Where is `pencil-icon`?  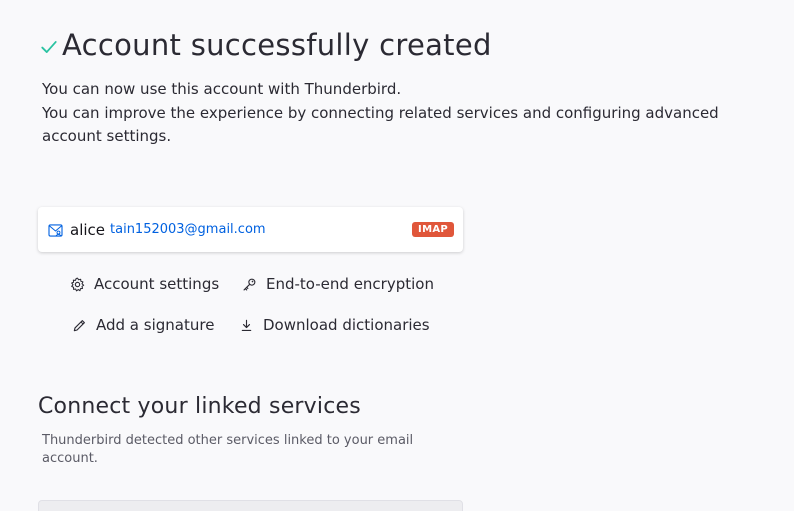
pencil-icon is located at coordinates (79, 325).